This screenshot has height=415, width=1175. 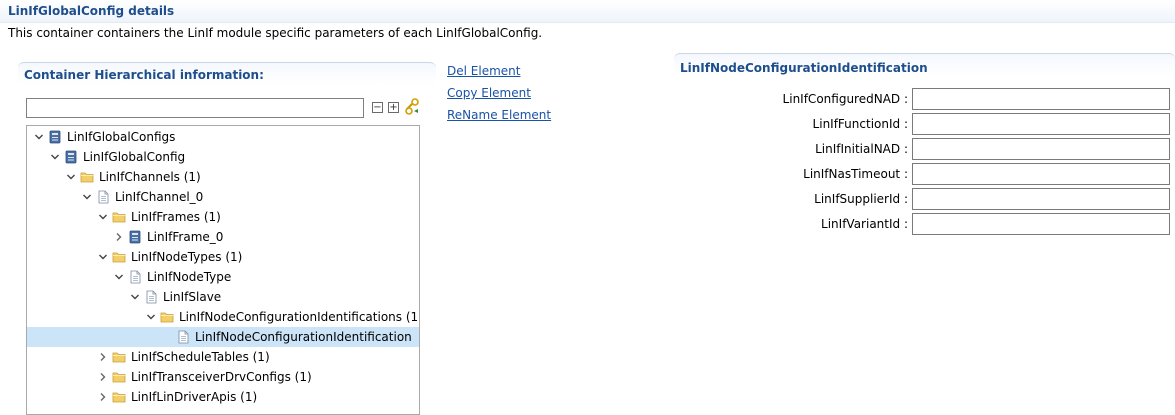 I want to click on tree-node-label: LinIfChannels (1), so click(x=150, y=177).